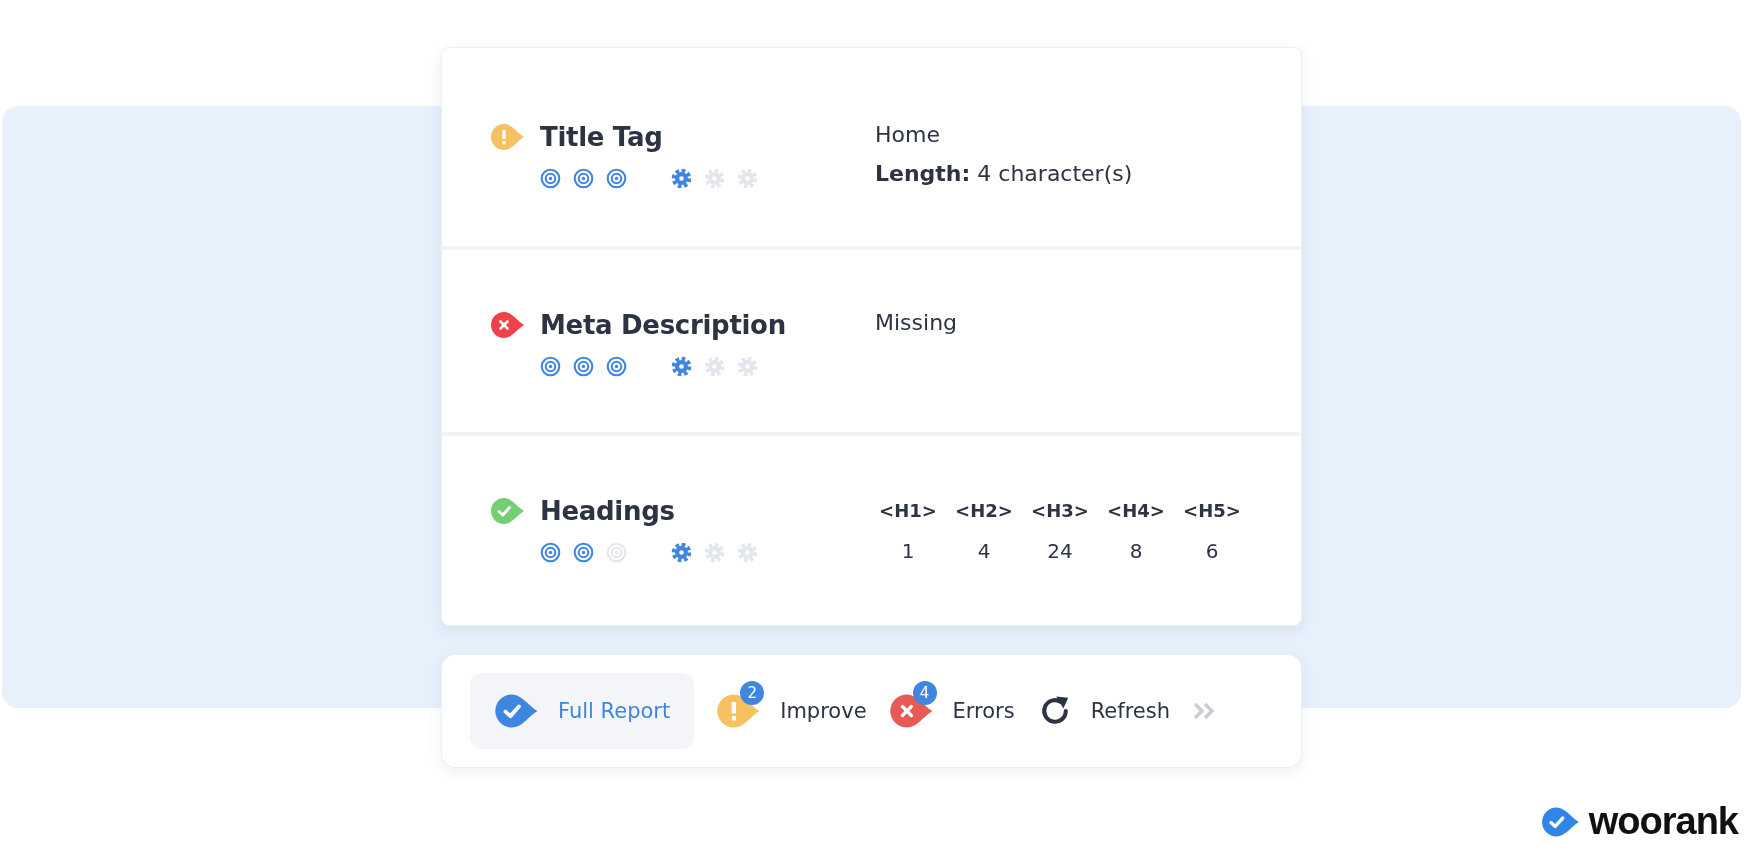 The height and width of the screenshot is (858, 1744). I want to click on heading-label: <H5>, so click(1212, 510).